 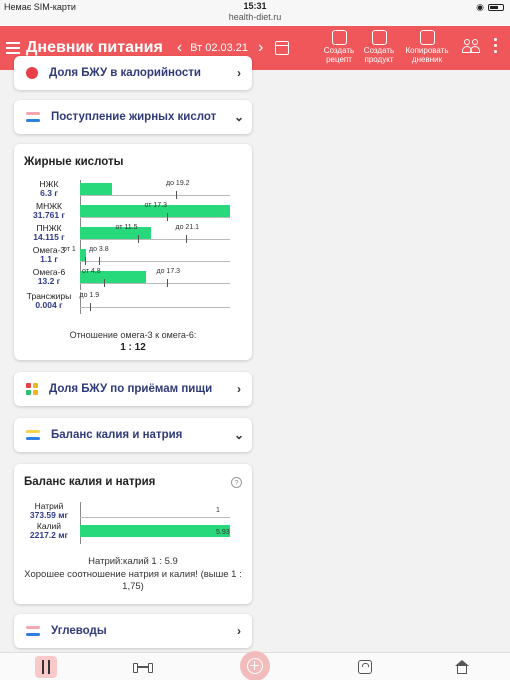 I want to click on bar-value: 0.004 г, so click(x=49, y=305).